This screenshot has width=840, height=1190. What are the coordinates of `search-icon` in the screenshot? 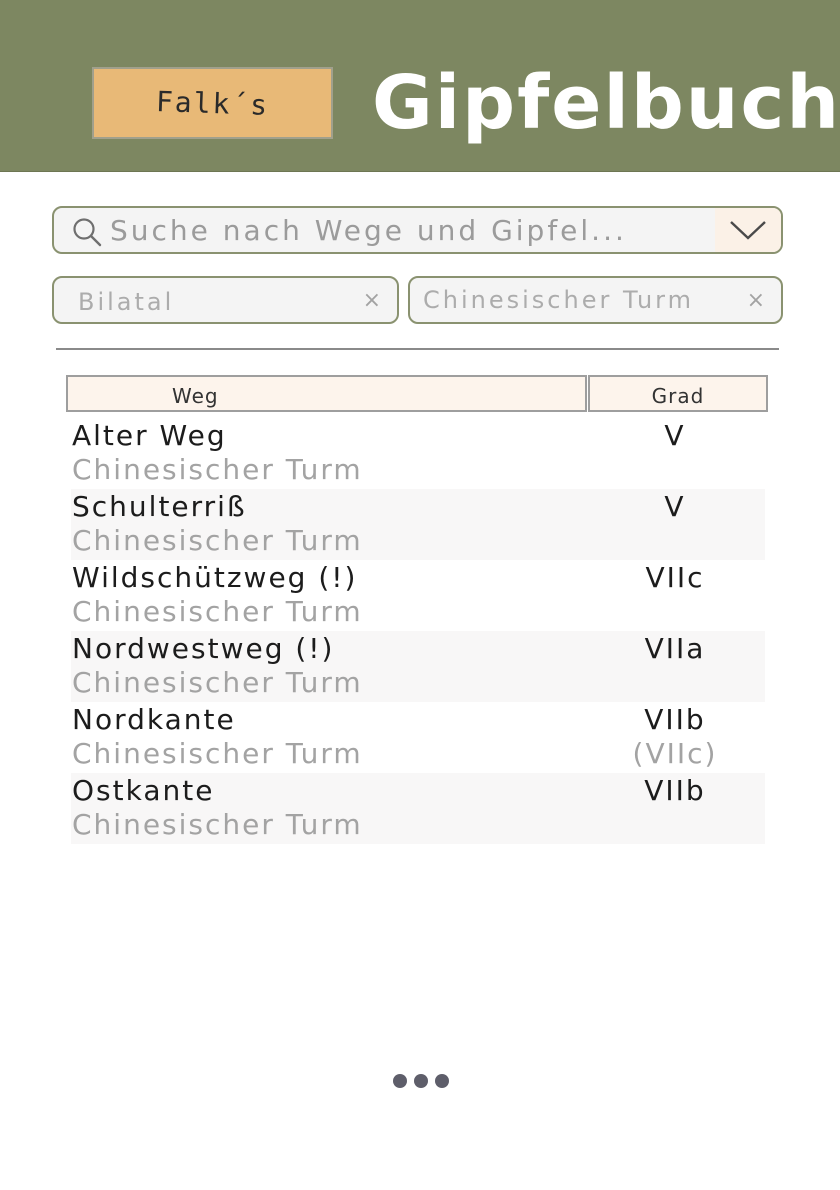 It's located at (87, 232).